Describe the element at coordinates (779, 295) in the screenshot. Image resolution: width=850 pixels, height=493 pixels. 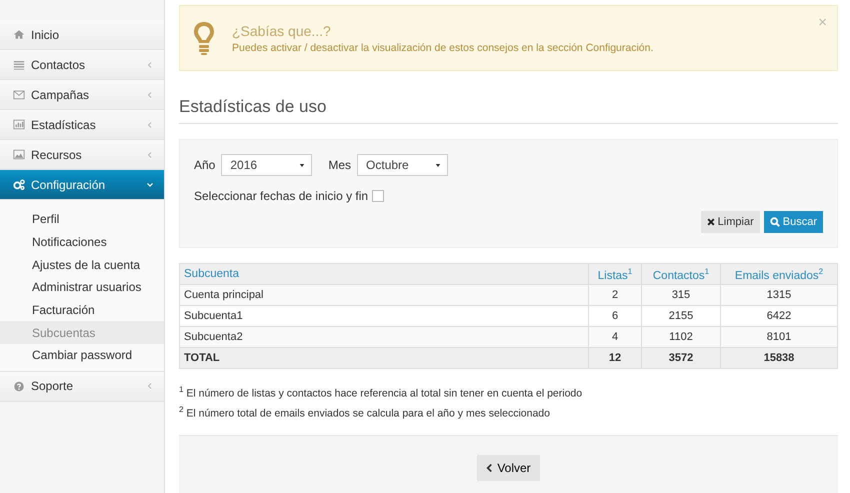
I see `table-cell: 1315` at that location.